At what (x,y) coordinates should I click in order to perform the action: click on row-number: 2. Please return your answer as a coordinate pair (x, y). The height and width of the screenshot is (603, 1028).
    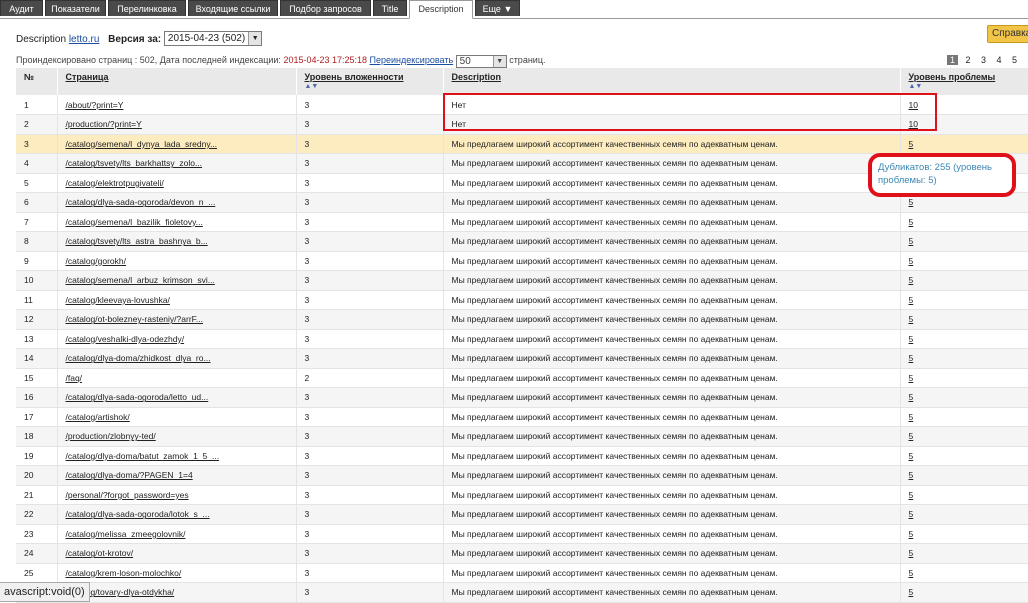
    Looking at the image, I should click on (37, 124).